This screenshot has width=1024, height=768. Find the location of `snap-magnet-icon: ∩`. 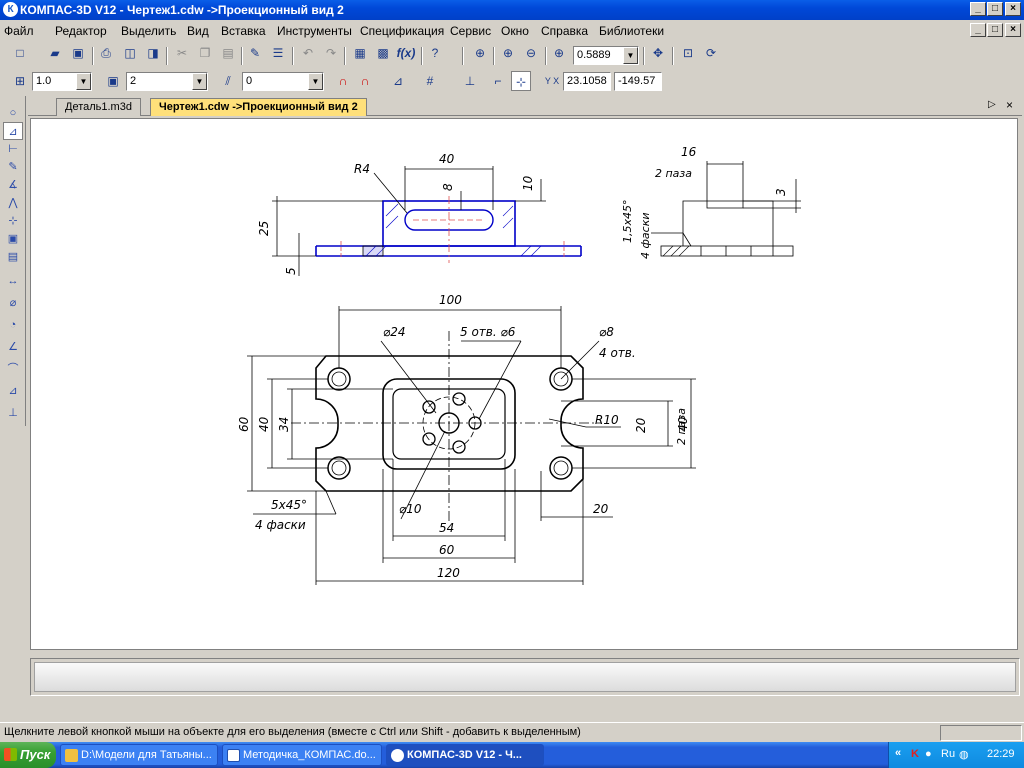

snap-magnet-icon: ∩ is located at coordinates (343, 81).